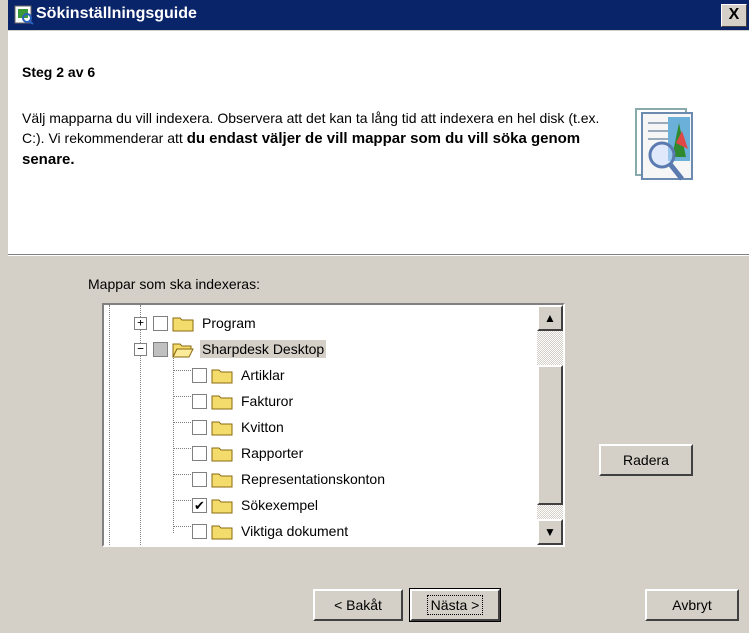 The width and height of the screenshot is (749, 633). What do you see at coordinates (664, 144) in the screenshot?
I see `document-search-icon` at bounding box center [664, 144].